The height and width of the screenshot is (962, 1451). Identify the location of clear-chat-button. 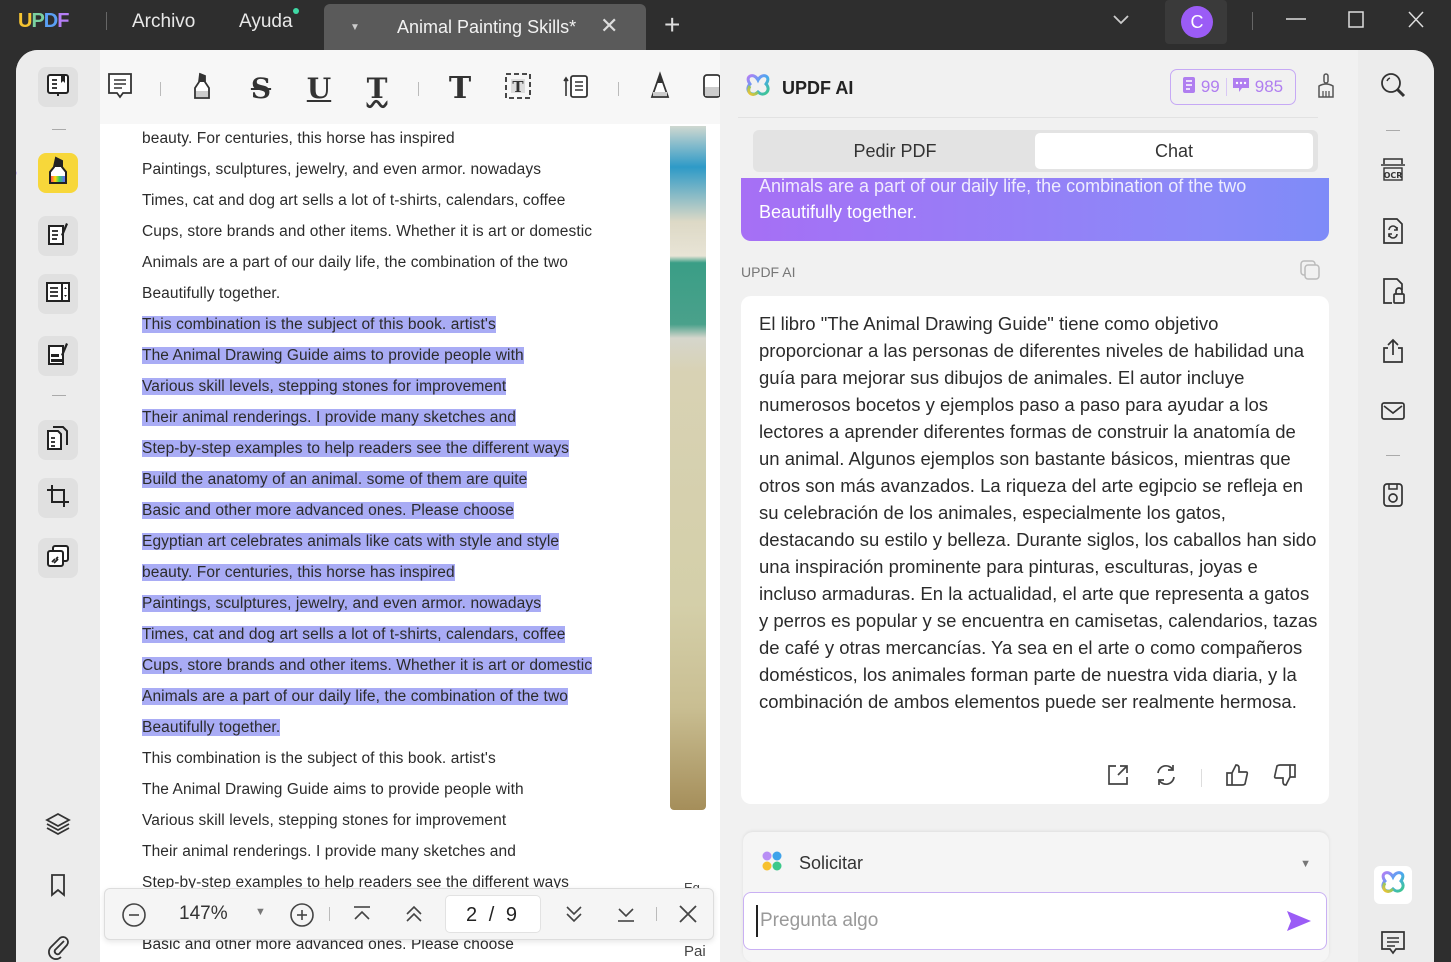
(1326, 88).